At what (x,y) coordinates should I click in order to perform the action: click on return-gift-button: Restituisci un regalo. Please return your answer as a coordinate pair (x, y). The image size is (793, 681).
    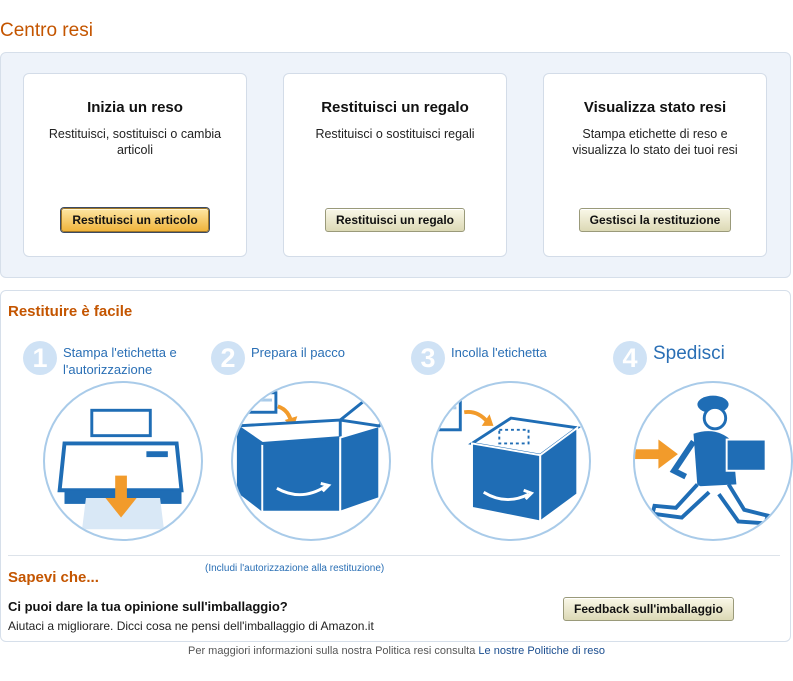
    Looking at the image, I should click on (395, 220).